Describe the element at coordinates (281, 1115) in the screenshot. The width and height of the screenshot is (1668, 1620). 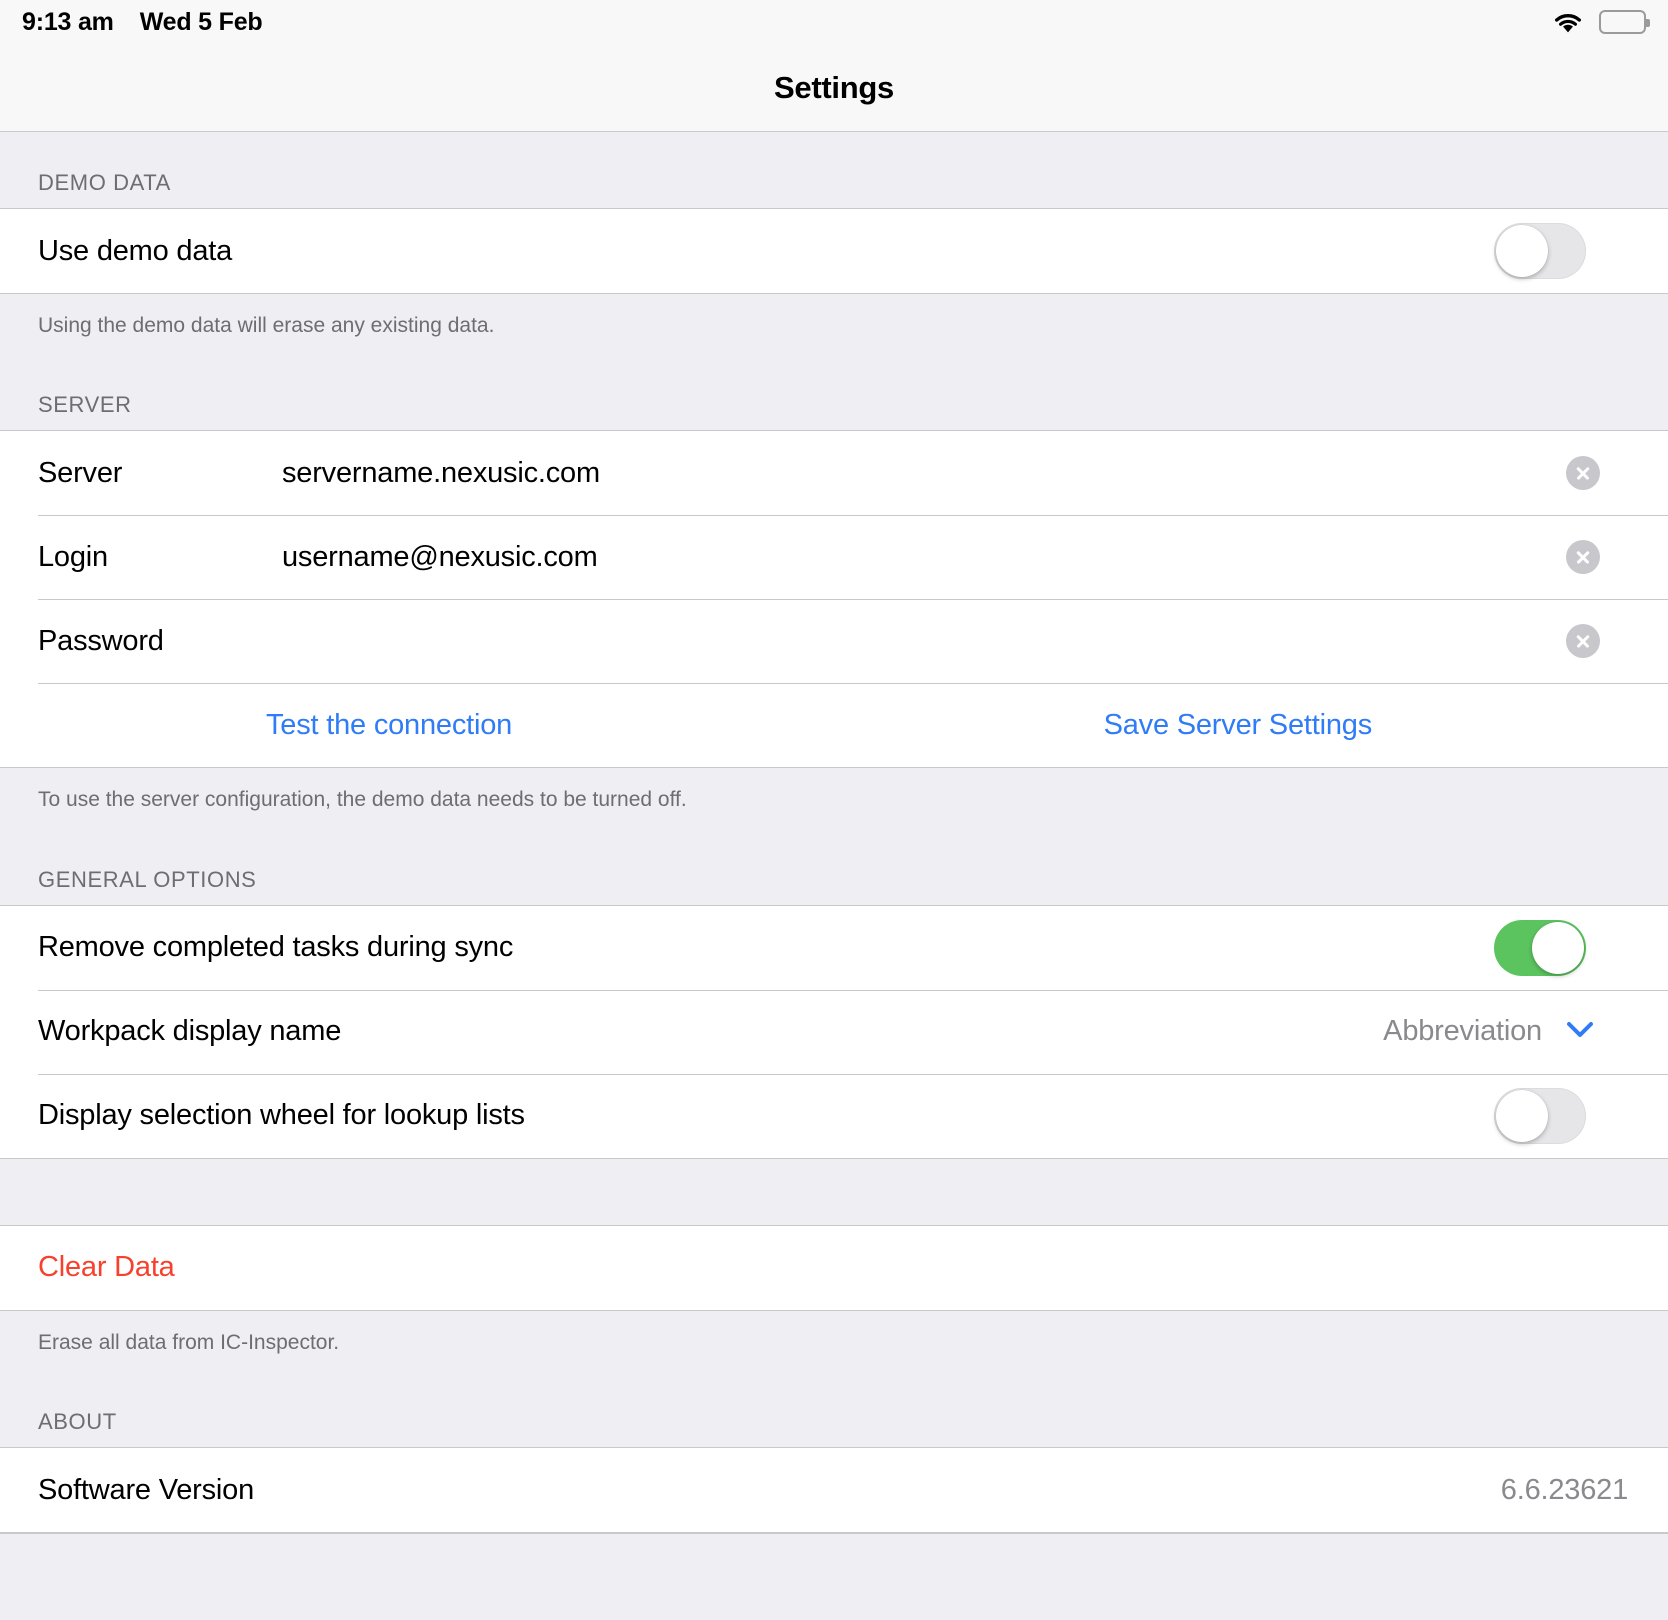
I see `display-selection-wheel-label: Display selection wheel for lookup lists` at that location.